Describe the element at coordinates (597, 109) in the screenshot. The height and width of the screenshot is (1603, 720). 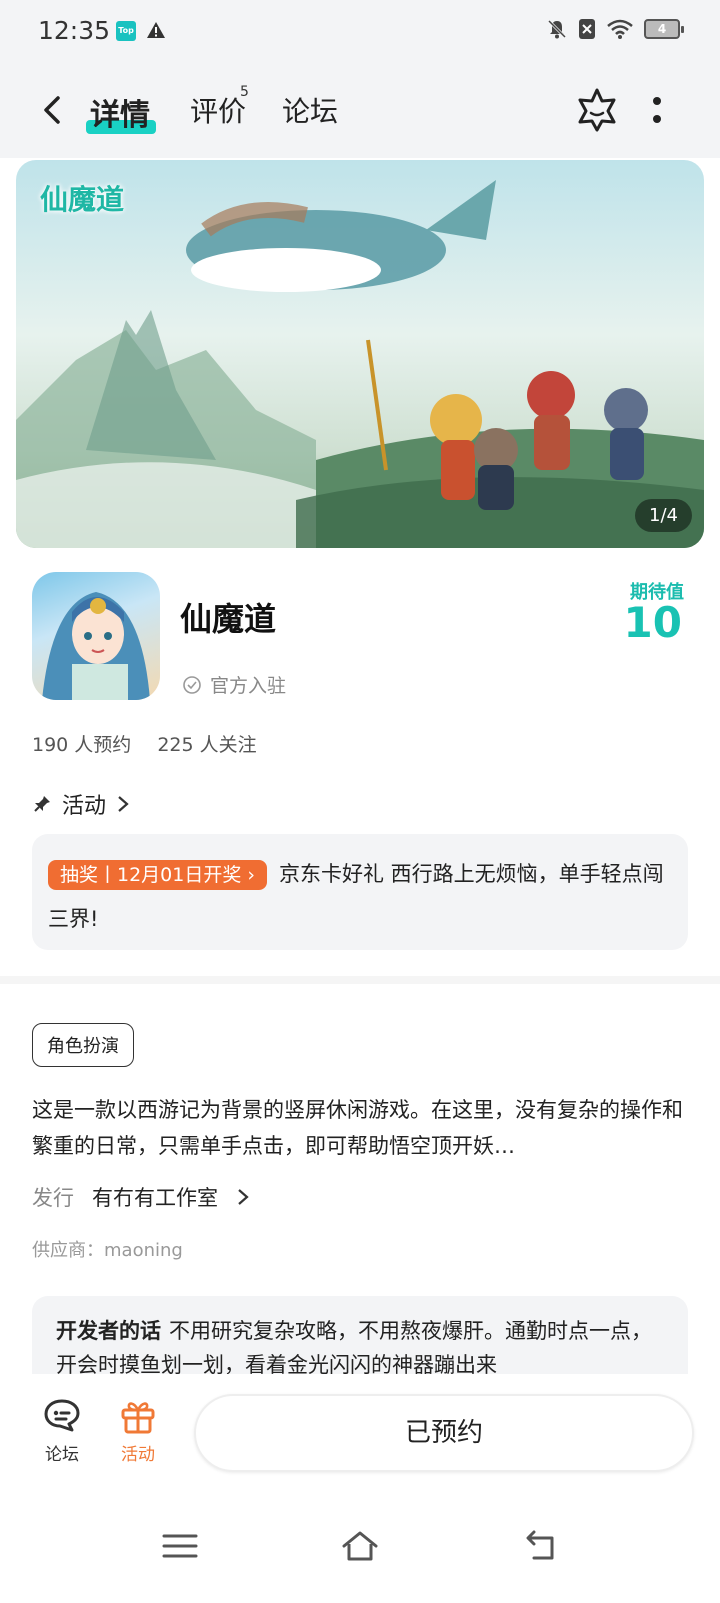
I see `favorite-star-icon` at that location.